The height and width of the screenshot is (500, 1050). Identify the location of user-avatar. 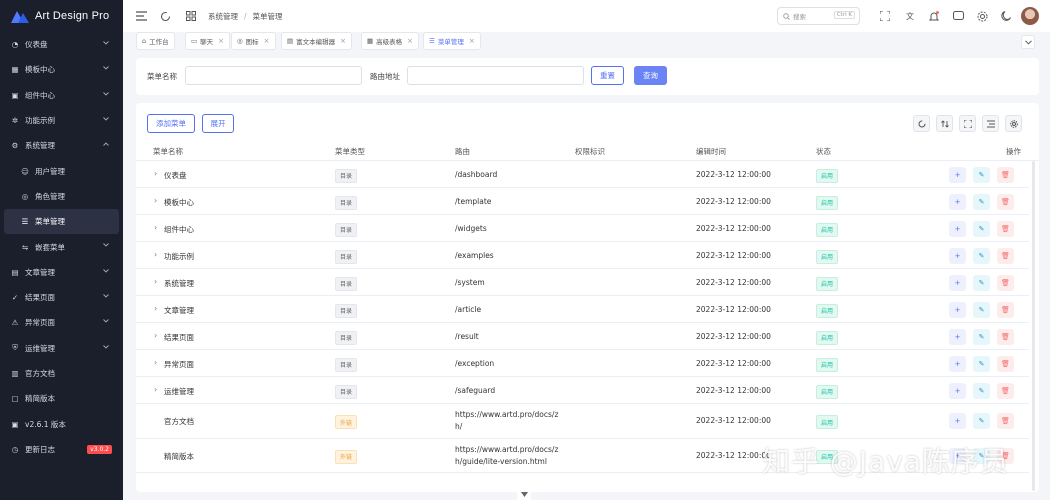
(1030, 16).